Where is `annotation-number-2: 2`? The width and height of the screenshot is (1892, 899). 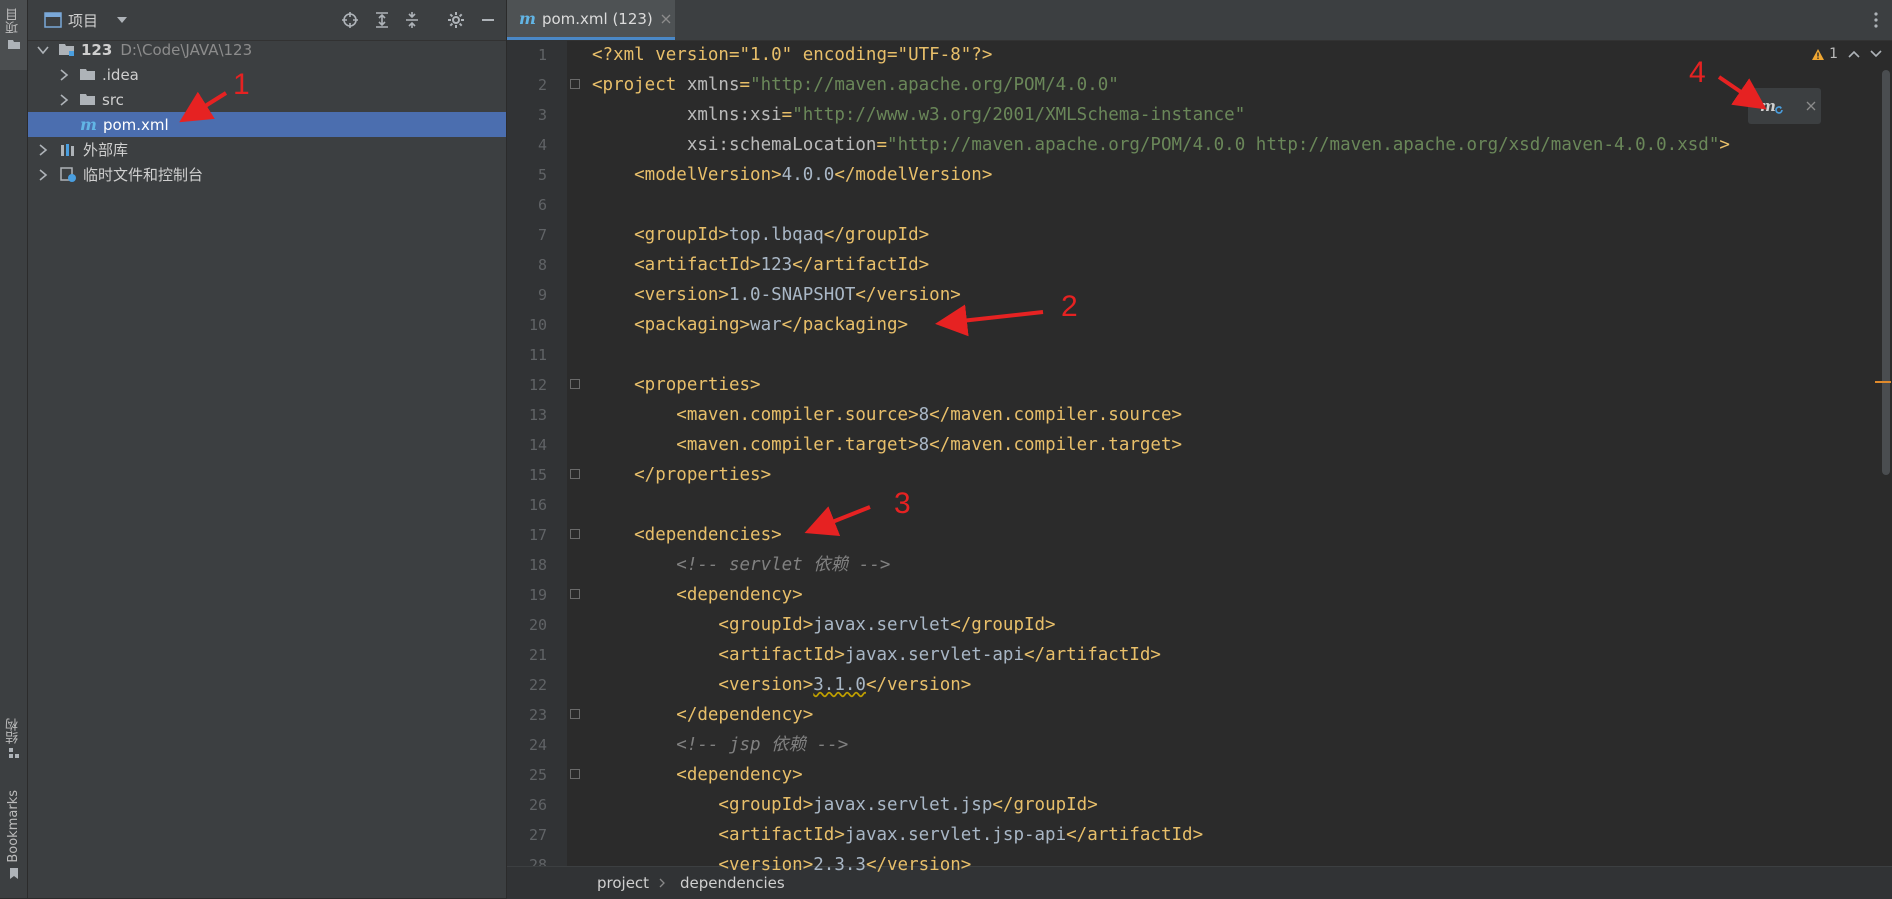 annotation-number-2: 2 is located at coordinates (1069, 306).